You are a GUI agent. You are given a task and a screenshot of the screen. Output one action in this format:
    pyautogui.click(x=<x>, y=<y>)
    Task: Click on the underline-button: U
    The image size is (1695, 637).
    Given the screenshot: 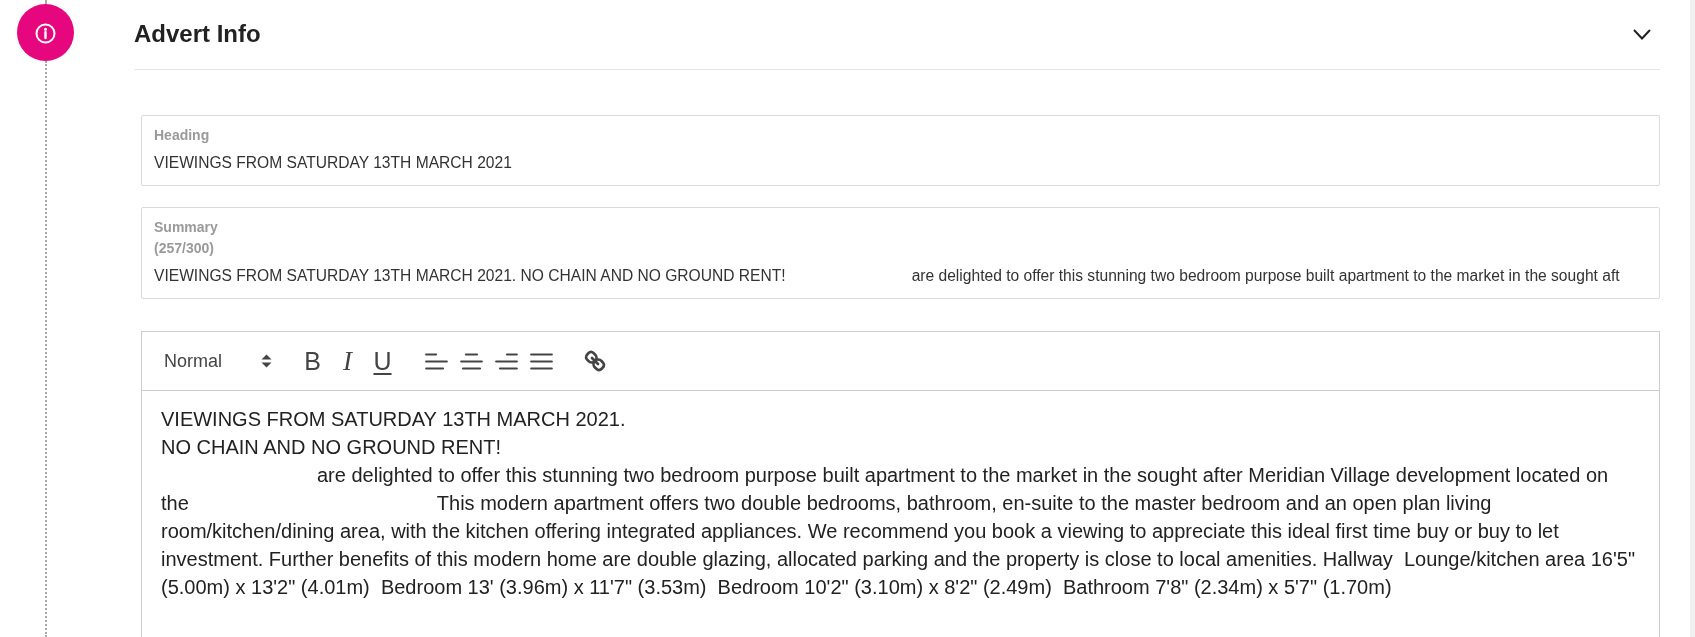 What is the action you would take?
    pyautogui.click(x=382, y=361)
    